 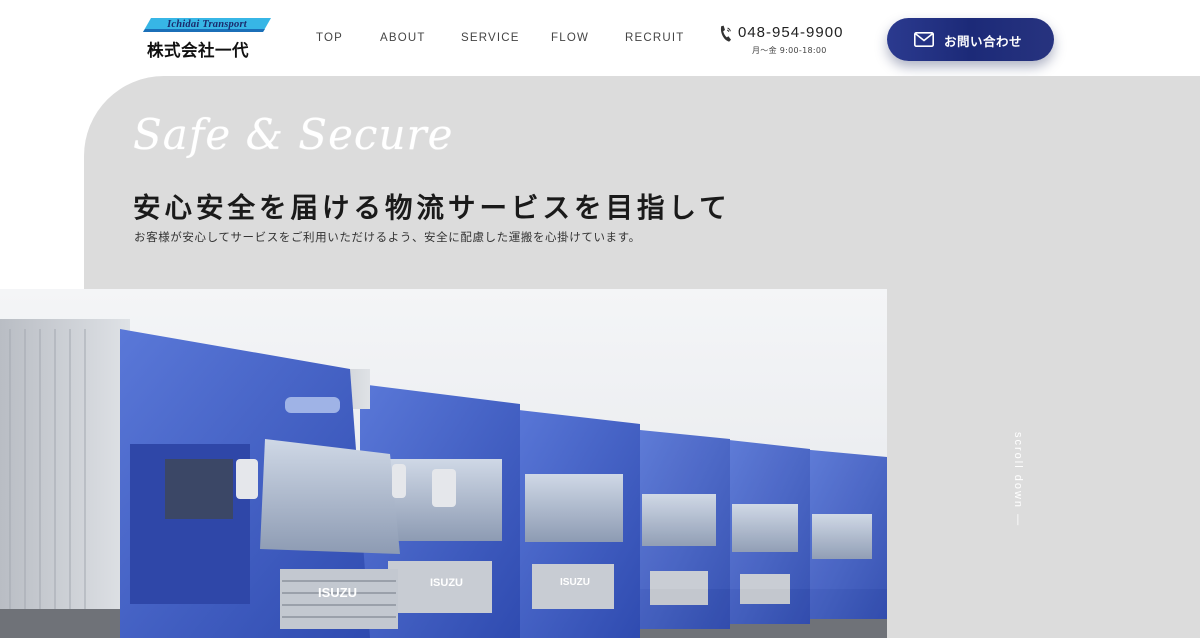 I want to click on nav-top: TOP, so click(x=329, y=38).